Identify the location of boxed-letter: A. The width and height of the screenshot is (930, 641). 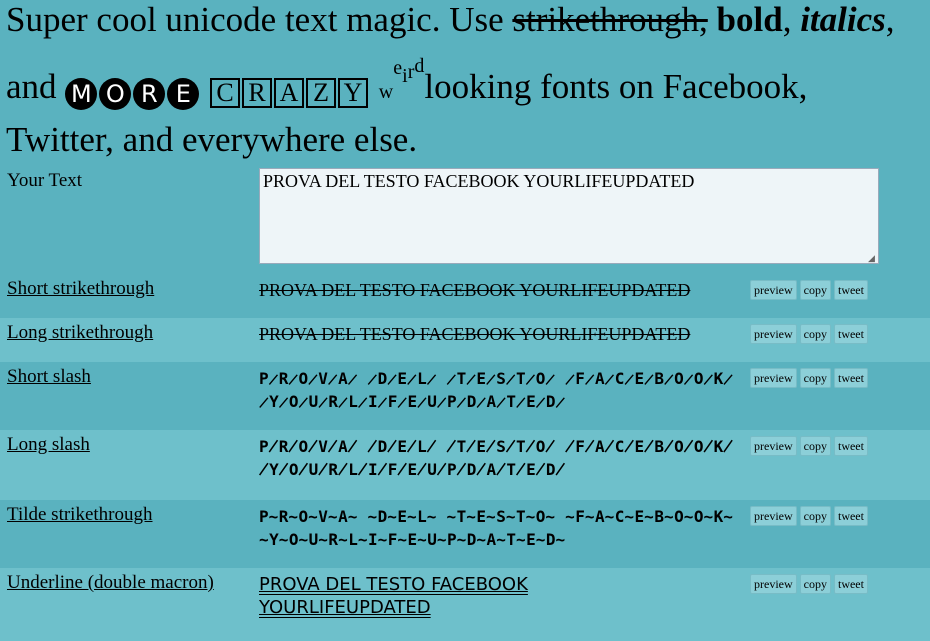
(289, 93).